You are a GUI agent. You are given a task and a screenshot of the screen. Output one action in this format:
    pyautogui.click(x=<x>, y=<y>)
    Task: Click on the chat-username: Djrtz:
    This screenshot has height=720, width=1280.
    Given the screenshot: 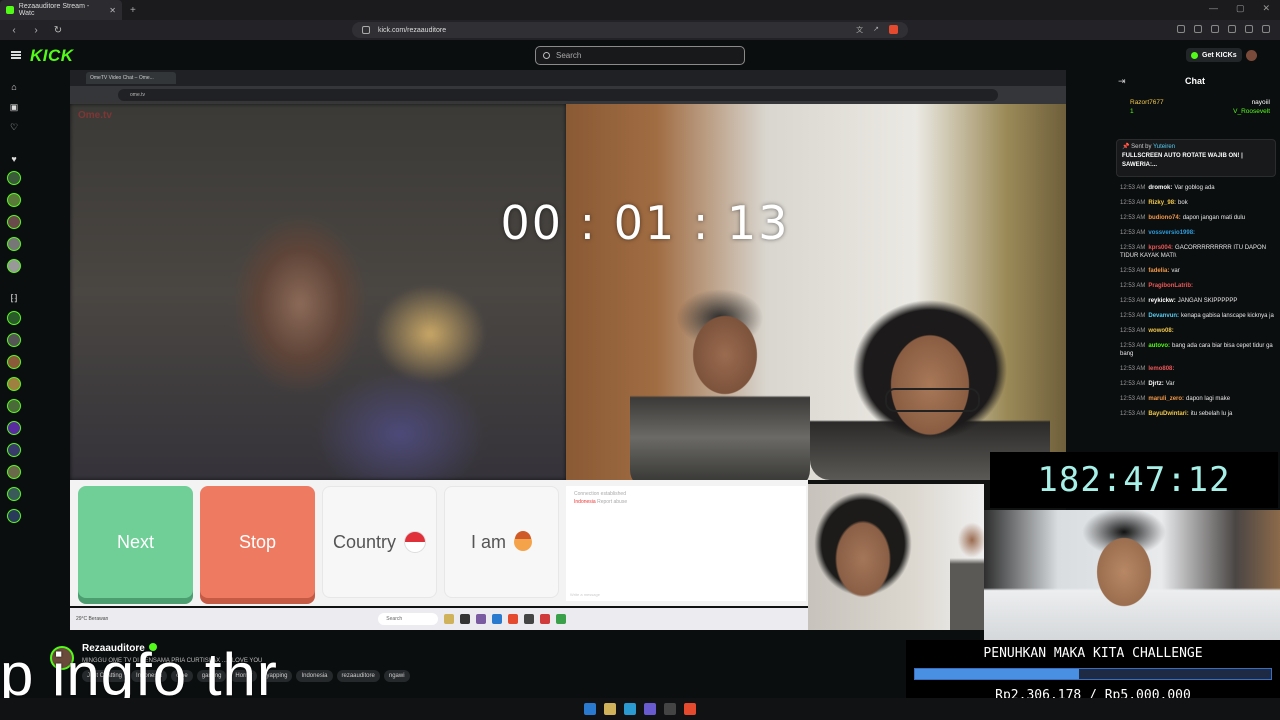 What is the action you would take?
    pyautogui.click(x=1155, y=384)
    